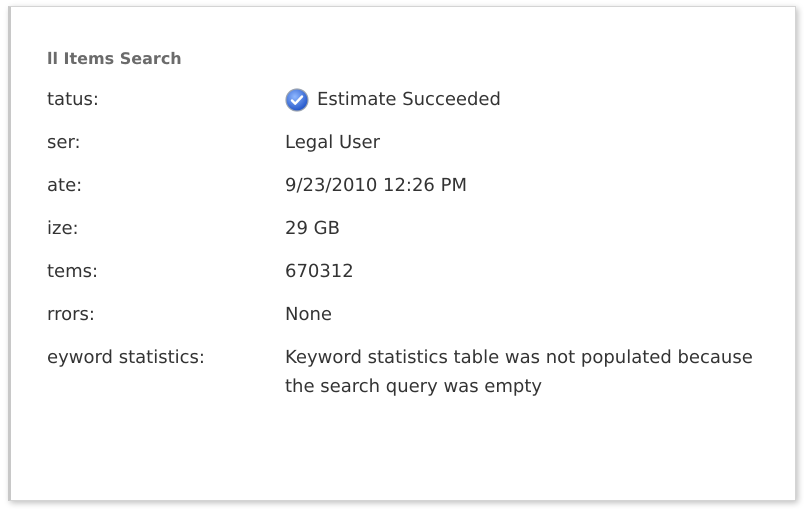  I want to click on check-icon, so click(297, 100).